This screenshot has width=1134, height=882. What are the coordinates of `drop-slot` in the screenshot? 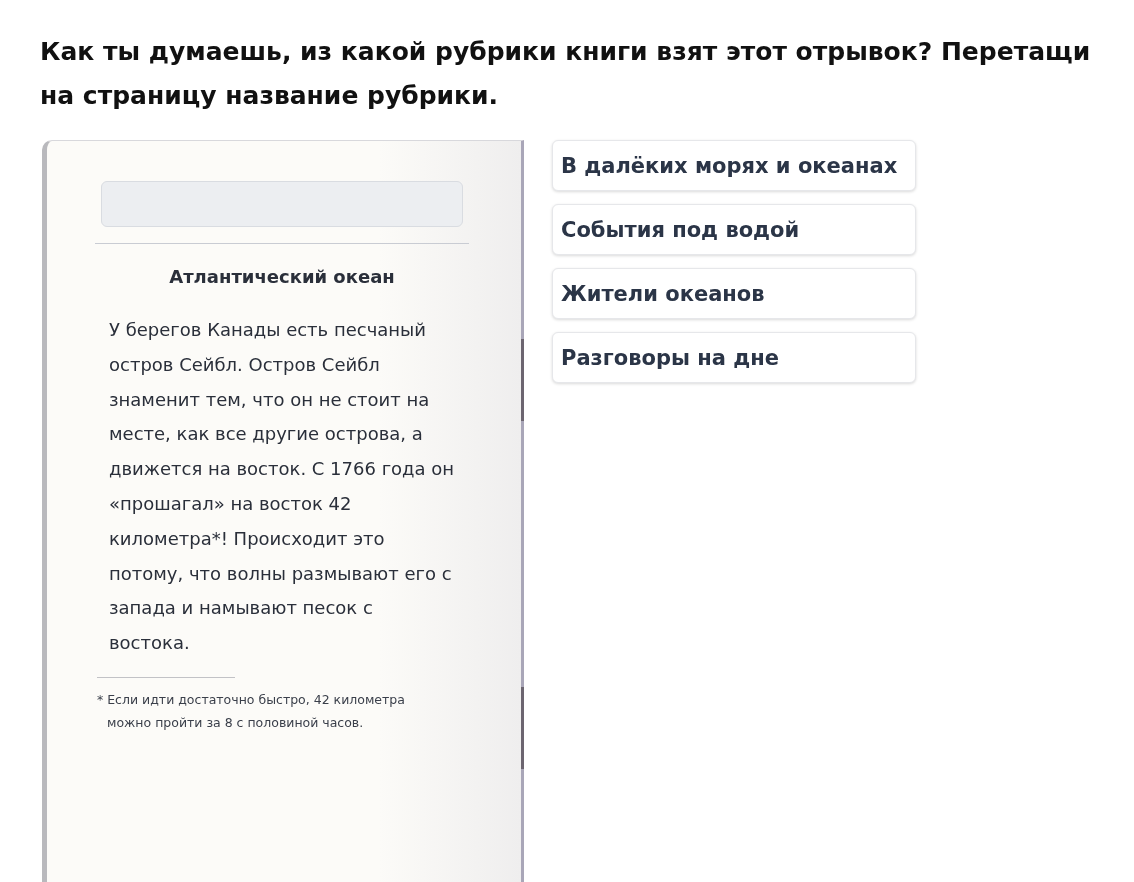 It's located at (282, 204).